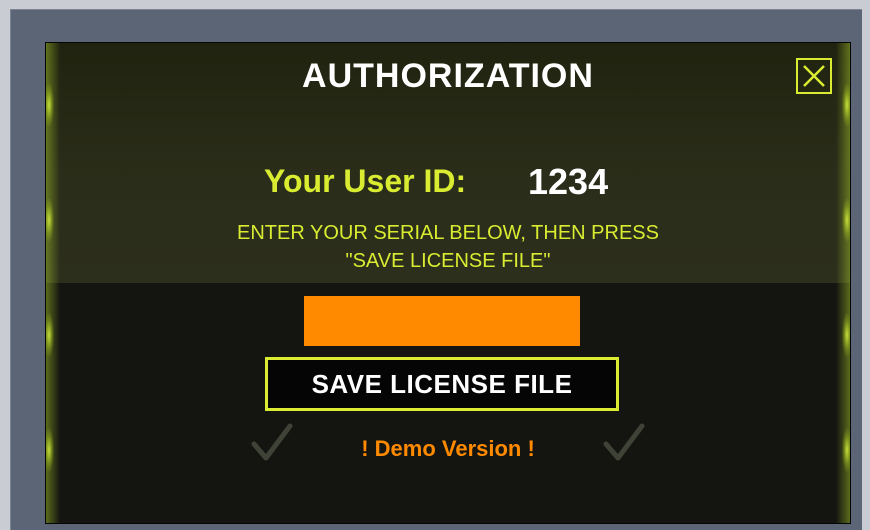 The height and width of the screenshot is (530, 870). What do you see at coordinates (365, 181) in the screenshot?
I see `user-id-label: Your User ID:` at bounding box center [365, 181].